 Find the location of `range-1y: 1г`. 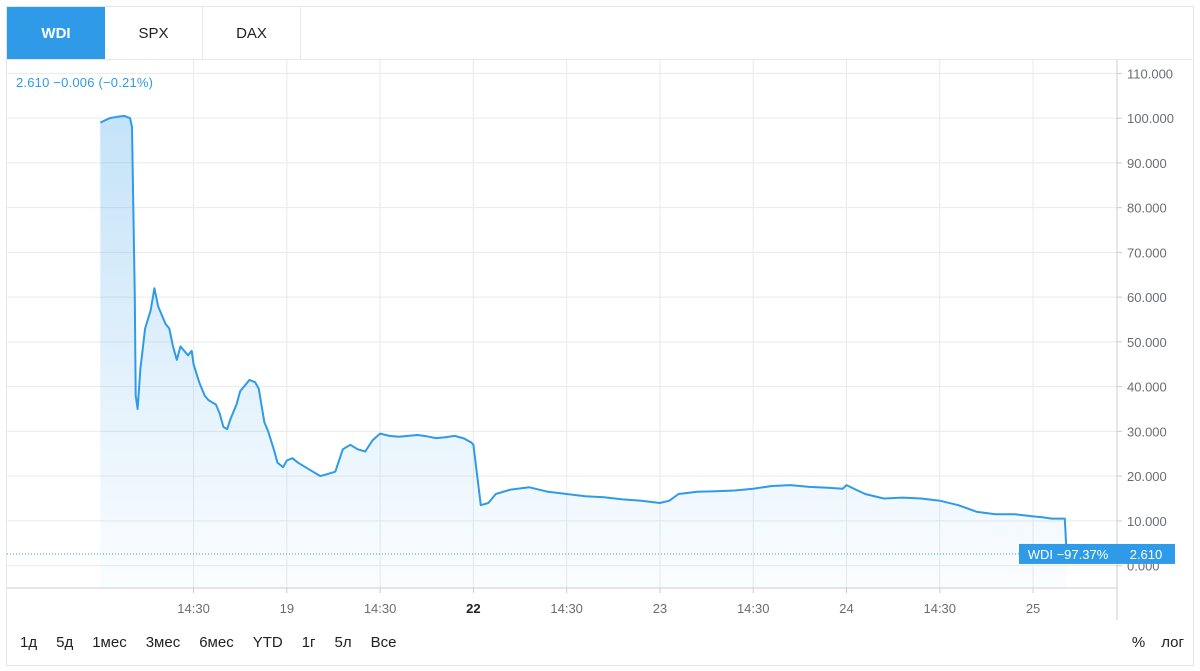

range-1y: 1г is located at coordinates (309, 642).